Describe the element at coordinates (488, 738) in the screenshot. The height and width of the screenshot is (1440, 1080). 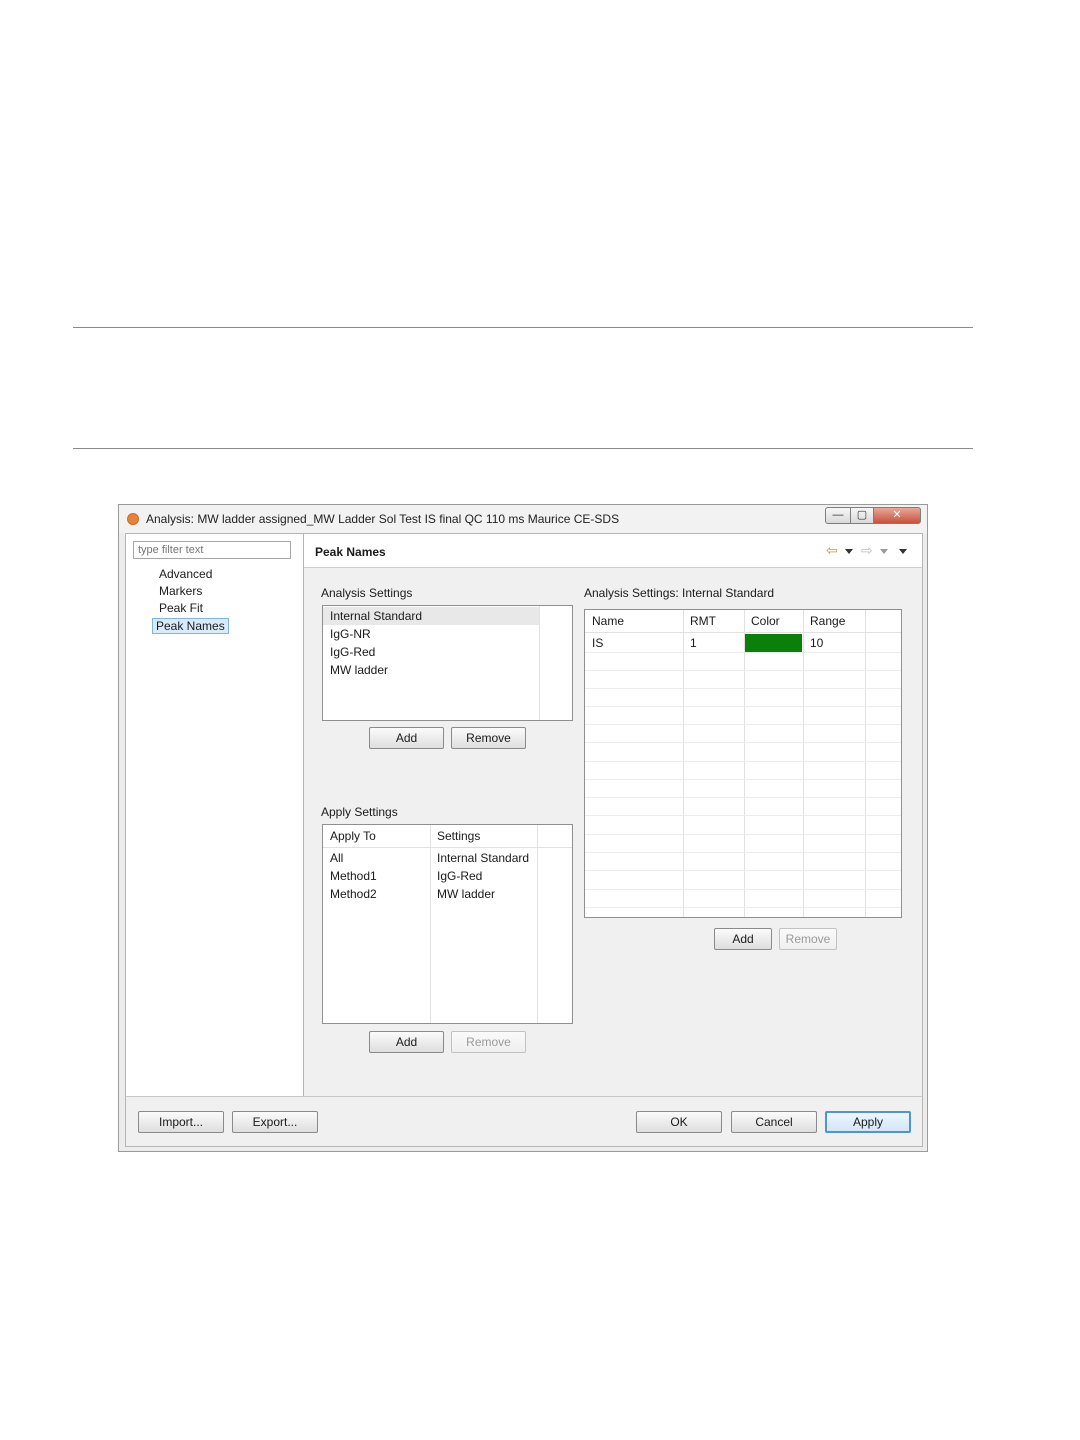
I see `analysis-remove-button: Remove` at that location.